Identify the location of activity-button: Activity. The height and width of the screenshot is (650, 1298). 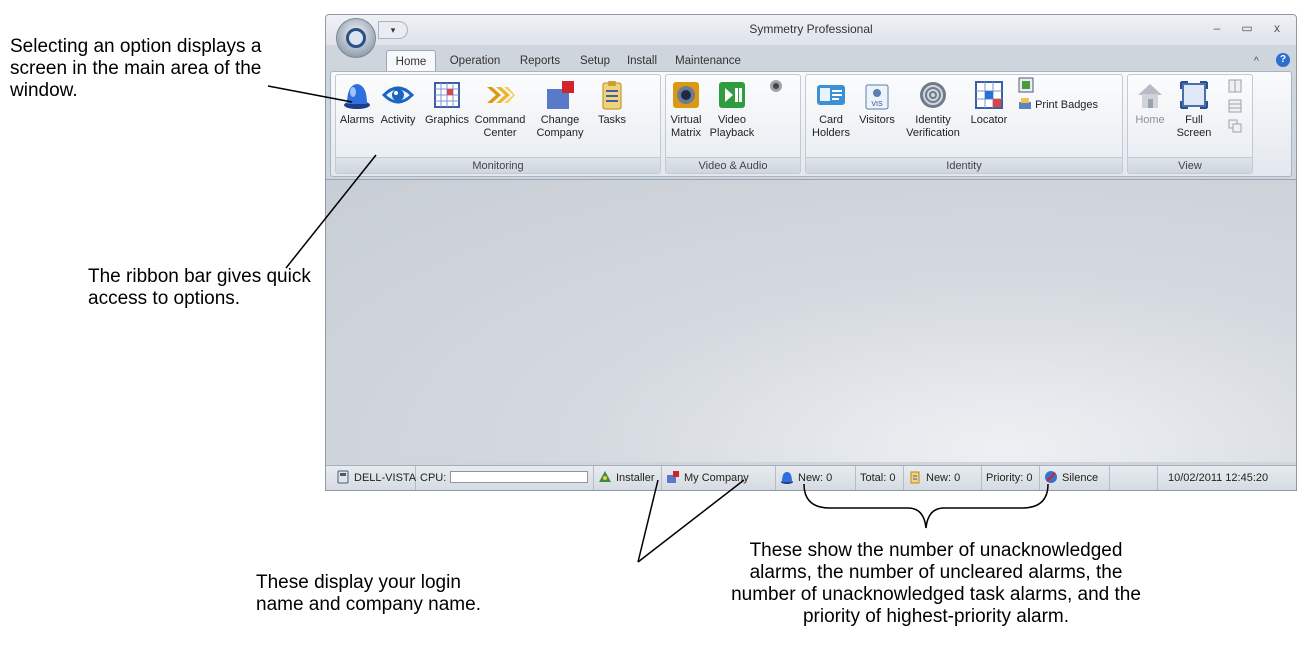
(398, 103).